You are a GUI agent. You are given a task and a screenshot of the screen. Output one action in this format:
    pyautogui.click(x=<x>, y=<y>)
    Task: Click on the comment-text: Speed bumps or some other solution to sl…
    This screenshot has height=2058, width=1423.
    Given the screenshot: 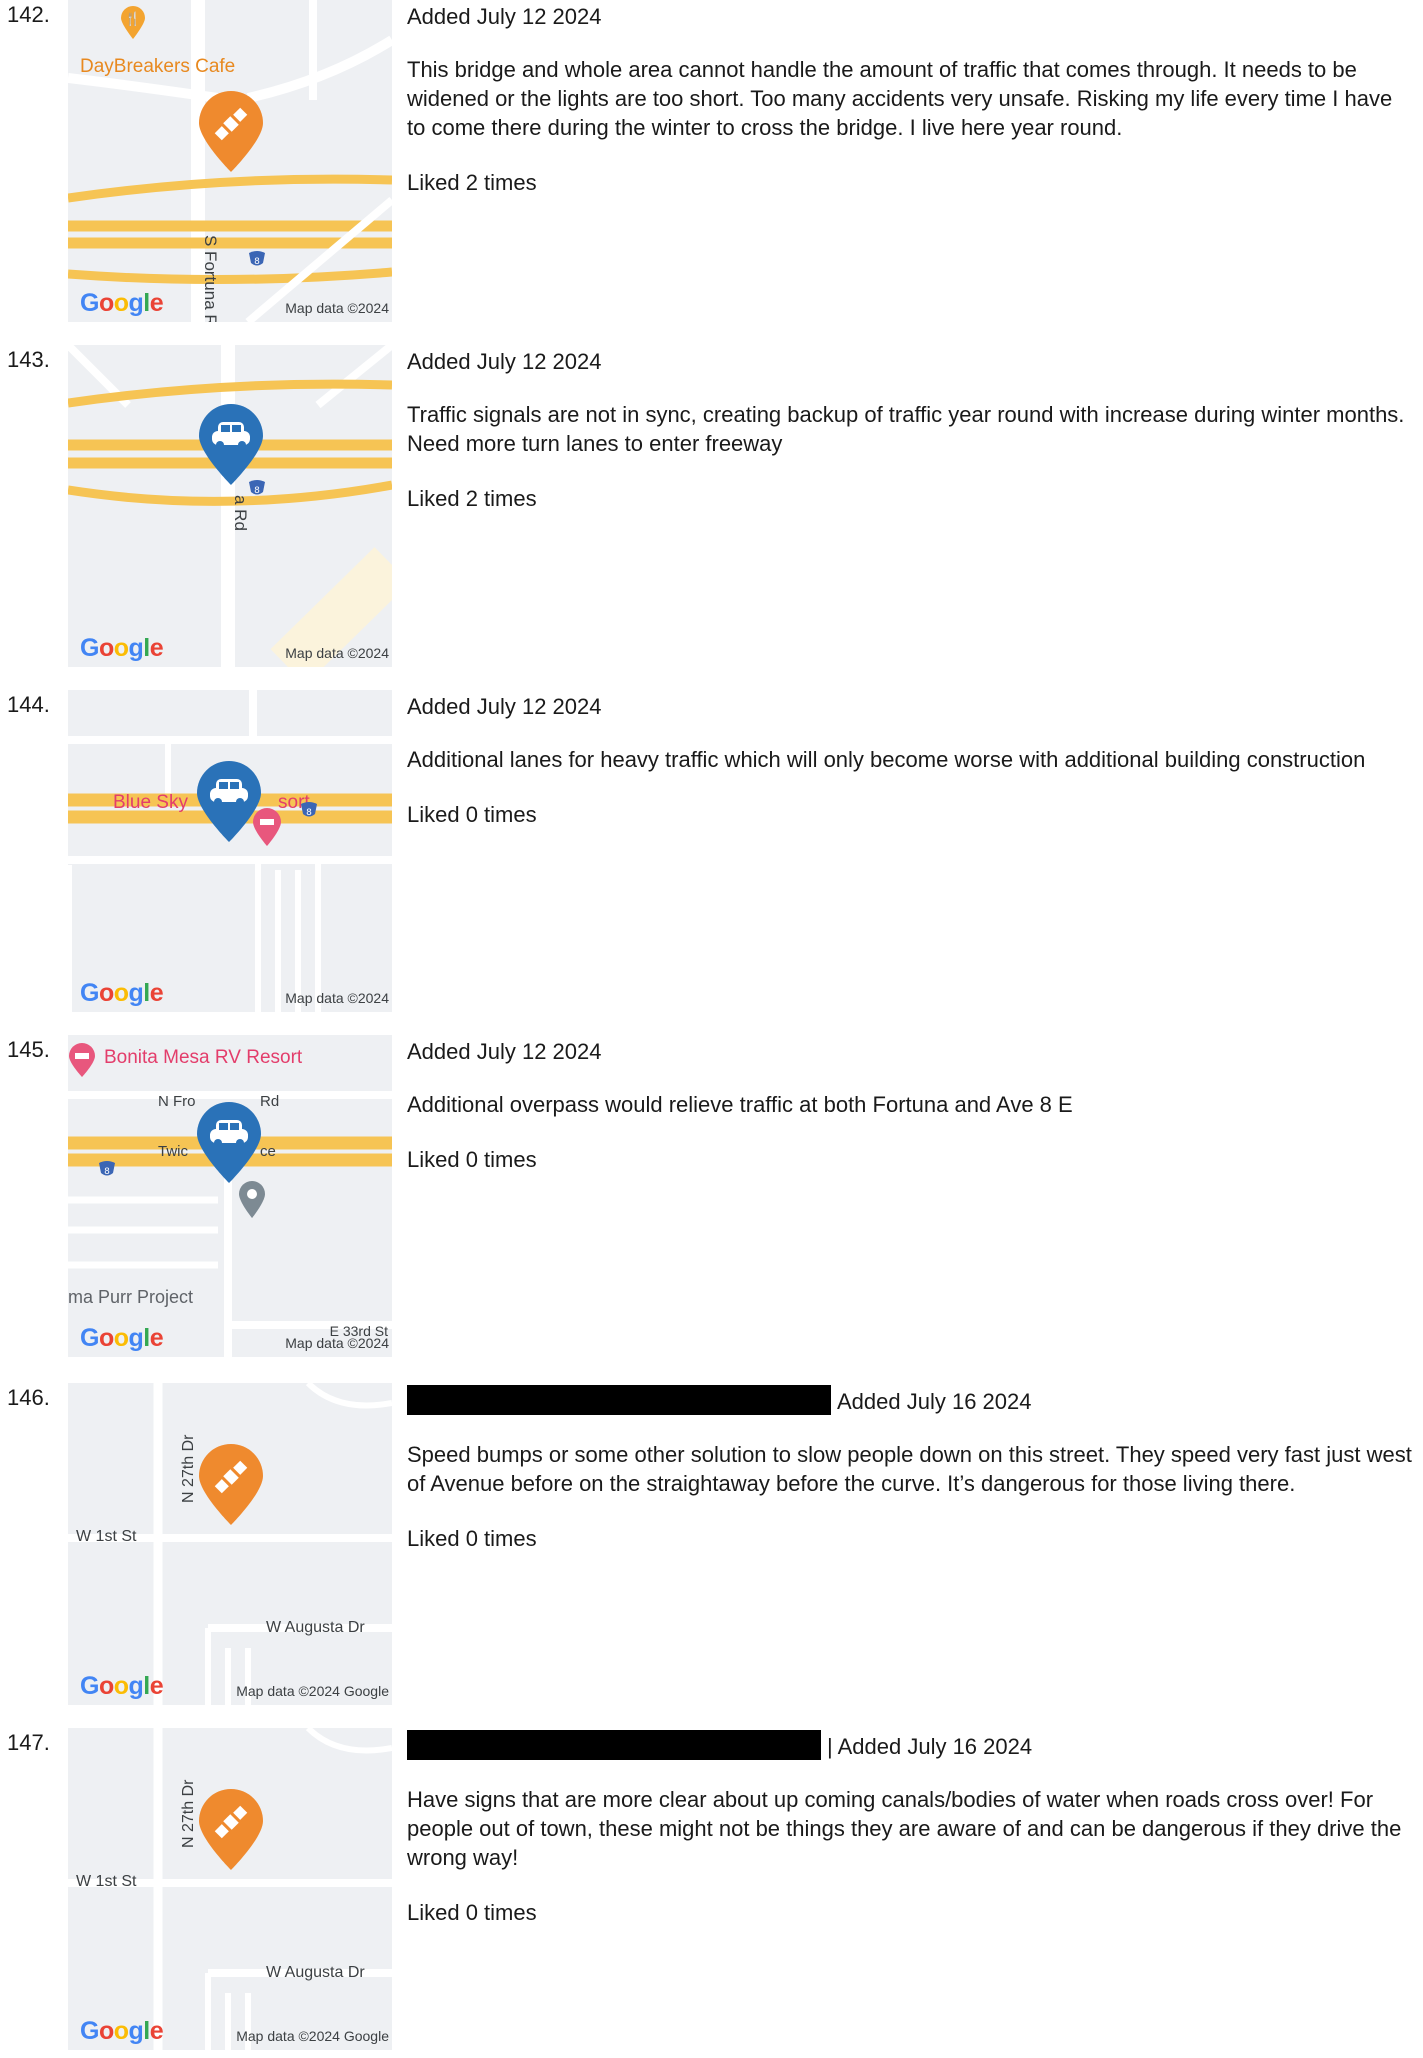 What is the action you would take?
    pyautogui.click(x=909, y=1469)
    